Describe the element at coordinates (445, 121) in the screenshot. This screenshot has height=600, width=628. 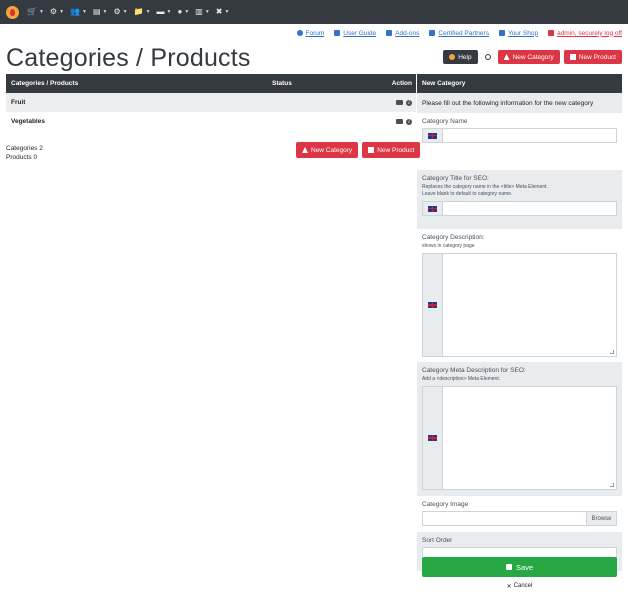
I see `category-name-label: Category Name` at that location.